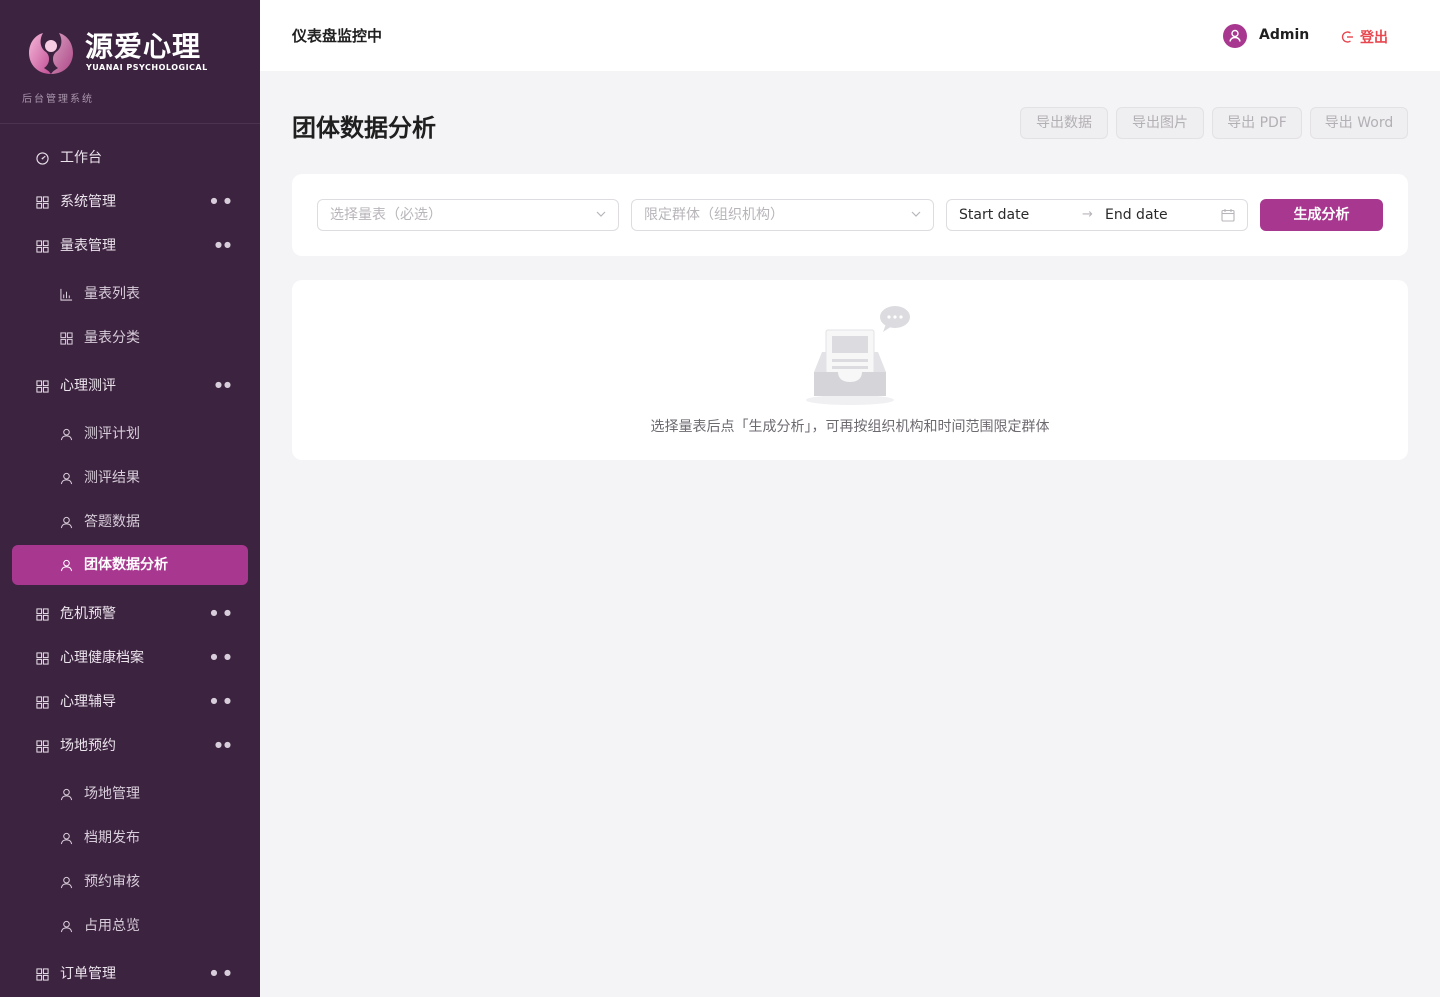  What do you see at coordinates (1284, 35) in the screenshot?
I see `user-name: Admin` at bounding box center [1284, 35].